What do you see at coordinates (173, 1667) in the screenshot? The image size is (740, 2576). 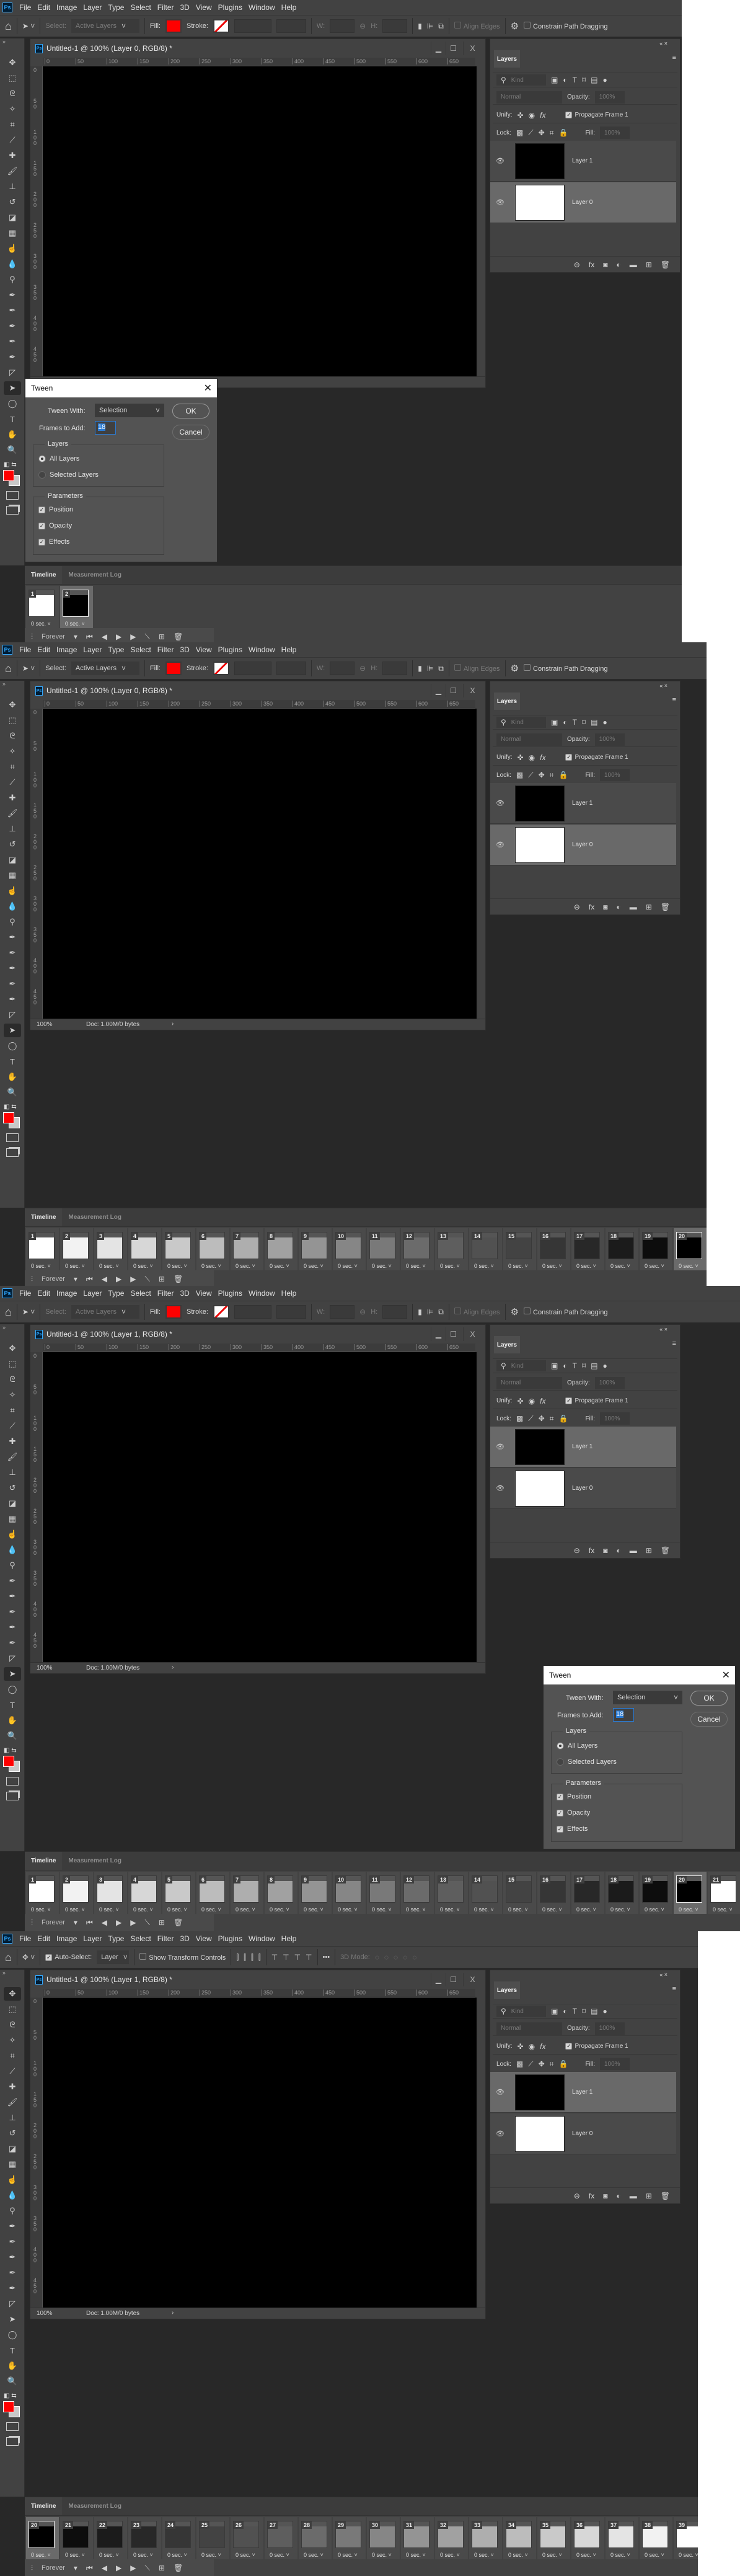 I see `status-menu-icon: ›` at bounding box center [173, 1667].